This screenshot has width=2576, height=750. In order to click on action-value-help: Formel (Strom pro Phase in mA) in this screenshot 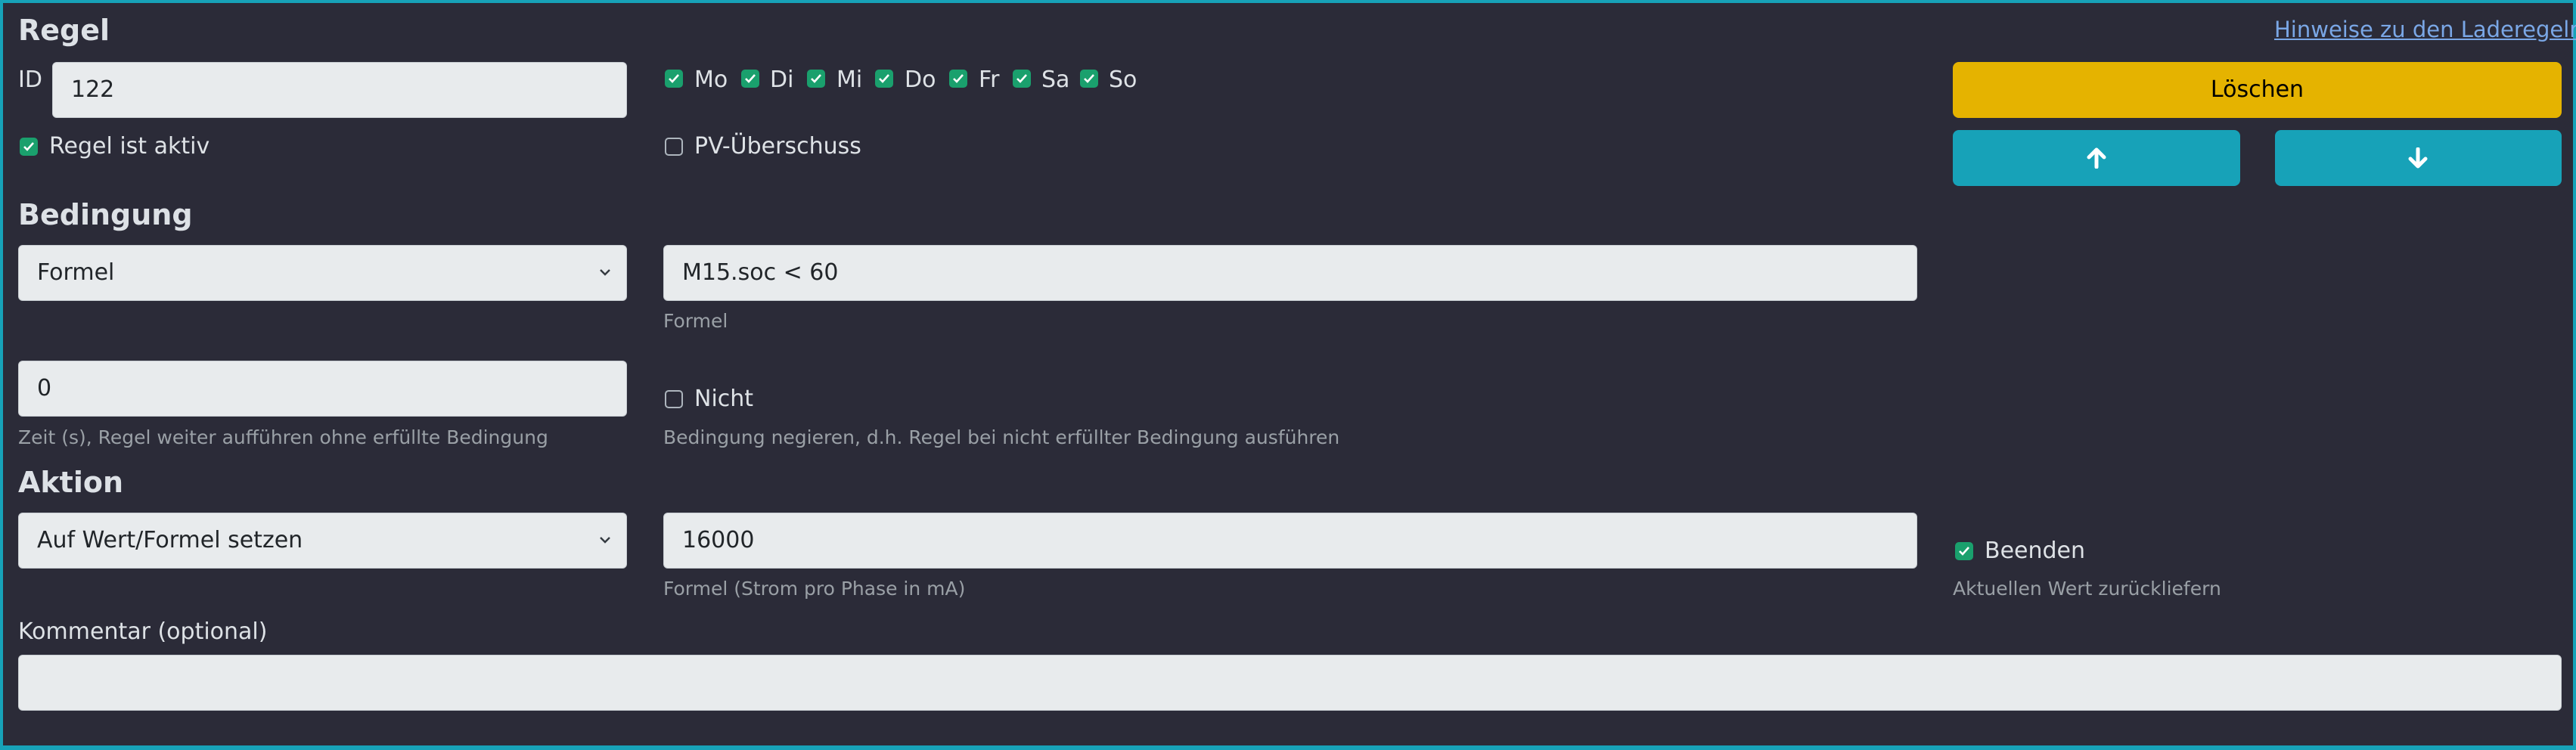, I will do `click(814, 589)`.